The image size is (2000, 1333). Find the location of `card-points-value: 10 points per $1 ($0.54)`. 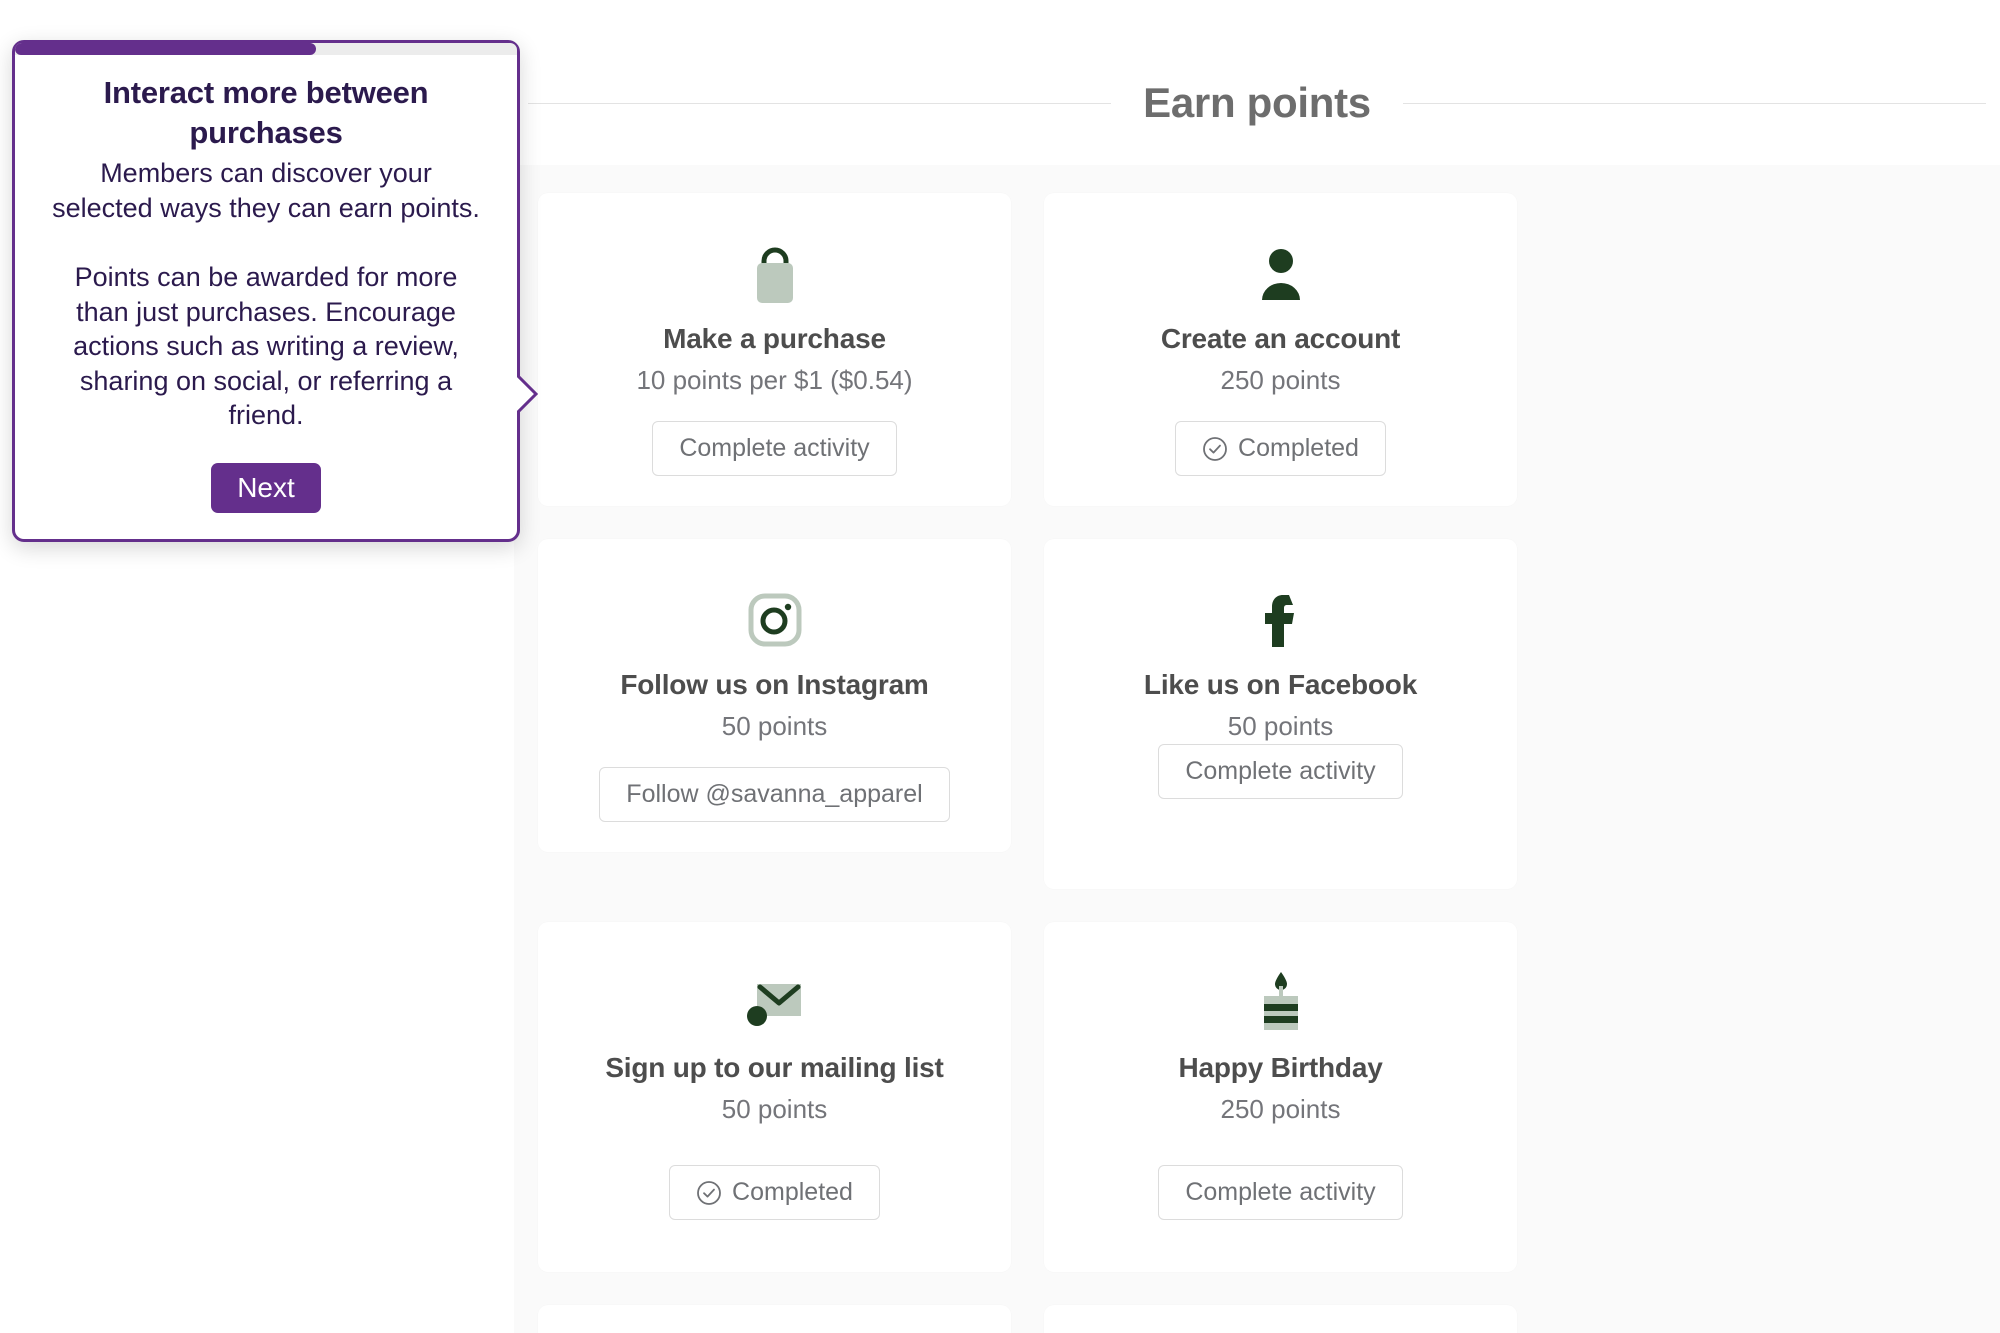

card-points-value: 10 points per $1 ($0.54) is located at coordinates (774, 380).